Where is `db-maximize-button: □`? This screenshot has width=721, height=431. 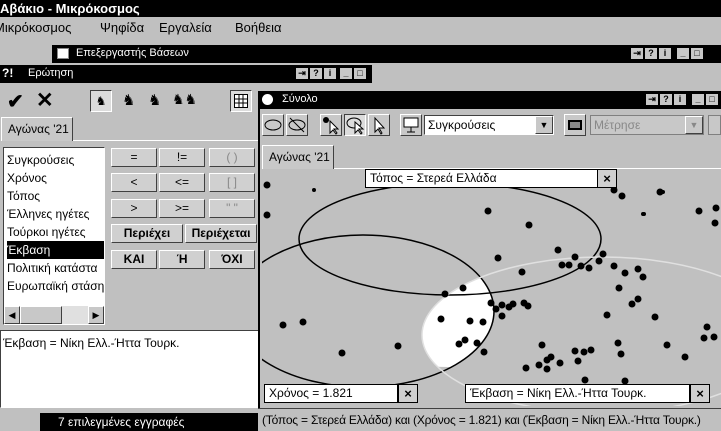
db-maximize-button: □ is located at coordinates (697, 53).